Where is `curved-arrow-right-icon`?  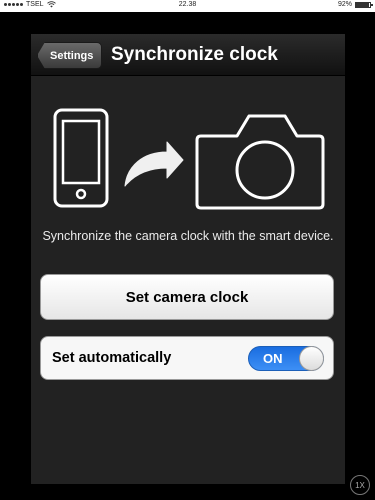 curved-arrow-right-icon is located at coordinates (154, 164).